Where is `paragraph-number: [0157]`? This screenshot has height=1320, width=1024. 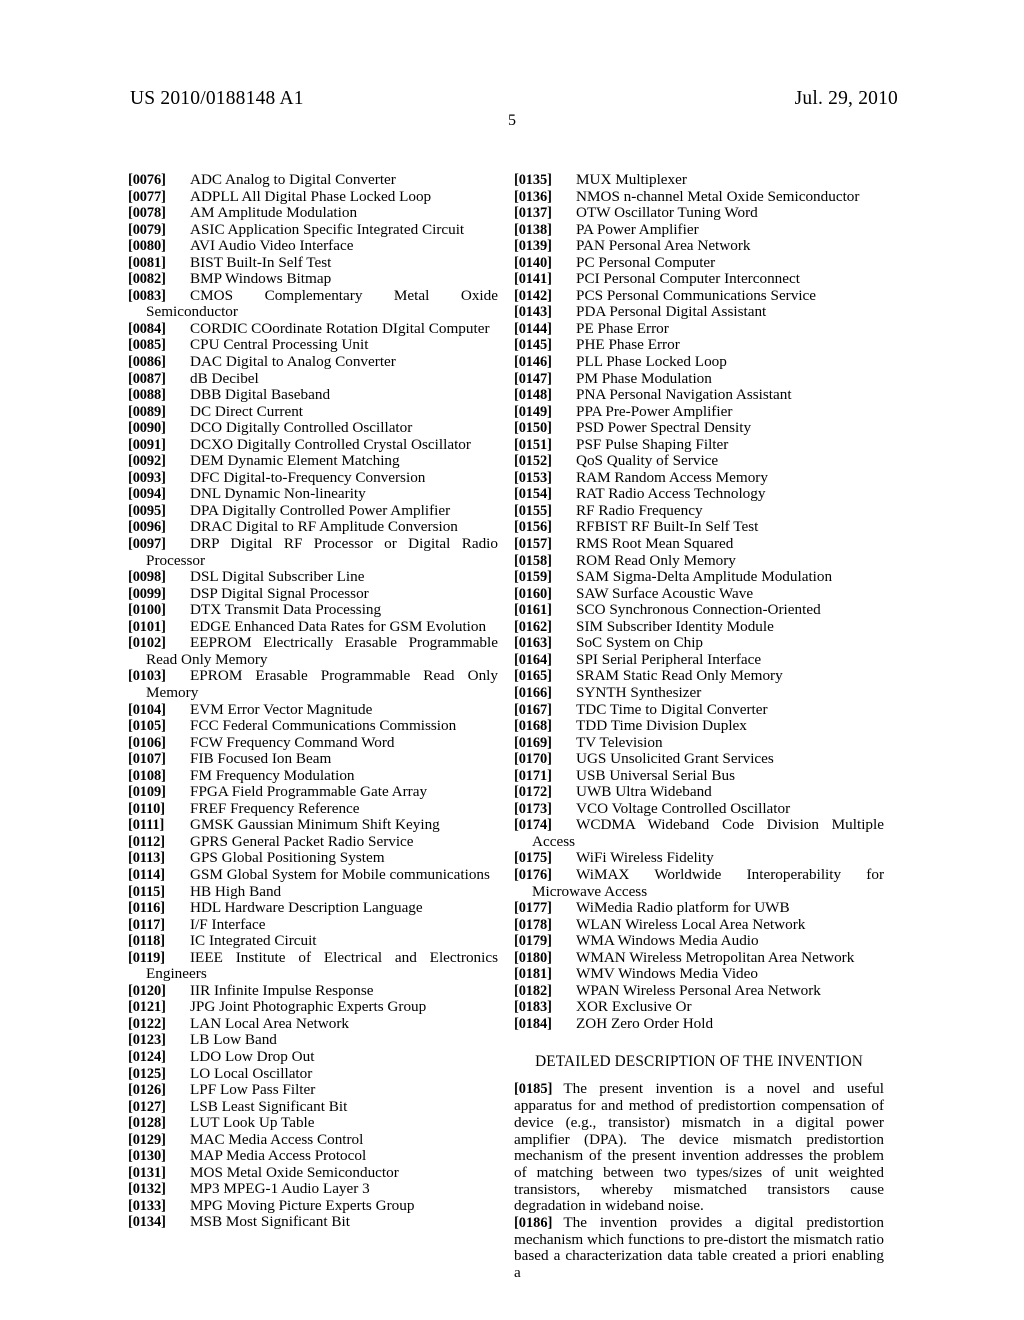 paragraph-number: [0157] is located at coordinates (533, 544).